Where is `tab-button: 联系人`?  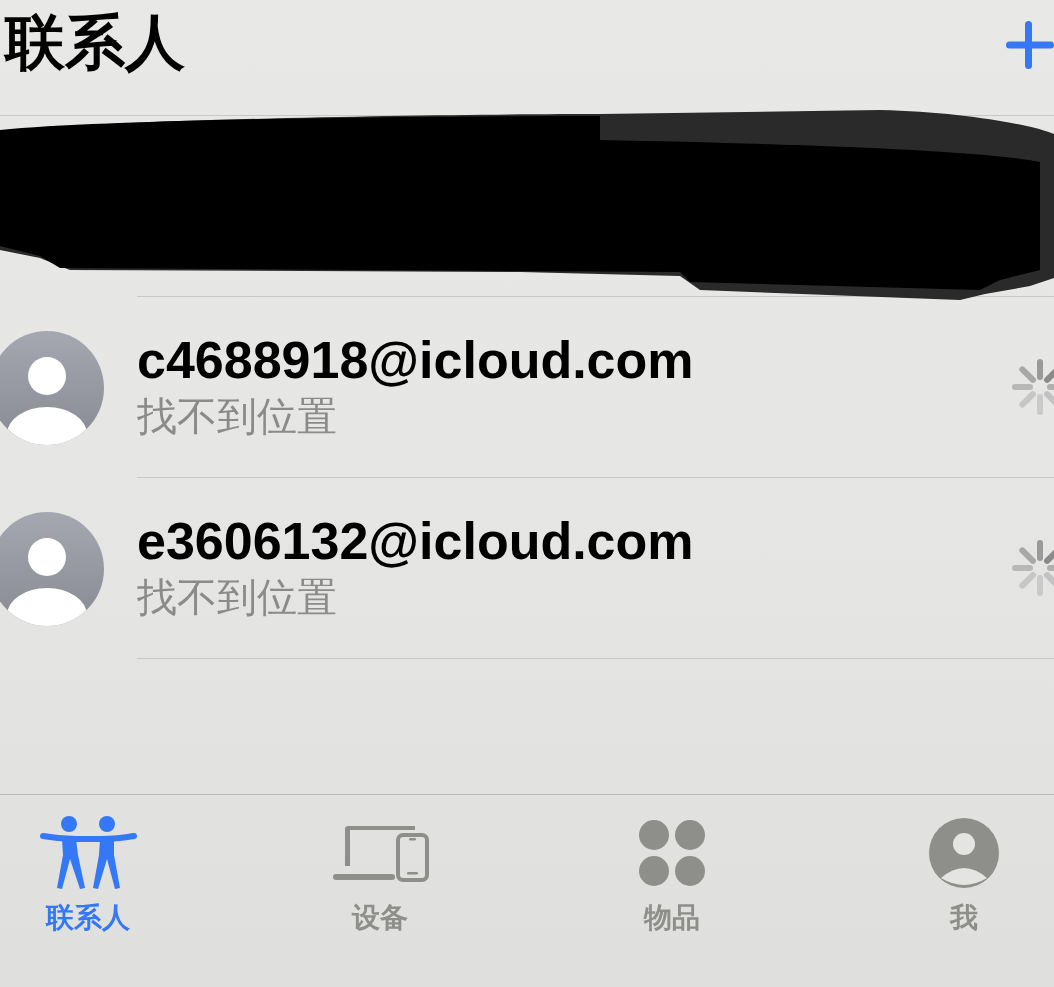 tab-button: 联系人 is located at coordinates (88, 891).